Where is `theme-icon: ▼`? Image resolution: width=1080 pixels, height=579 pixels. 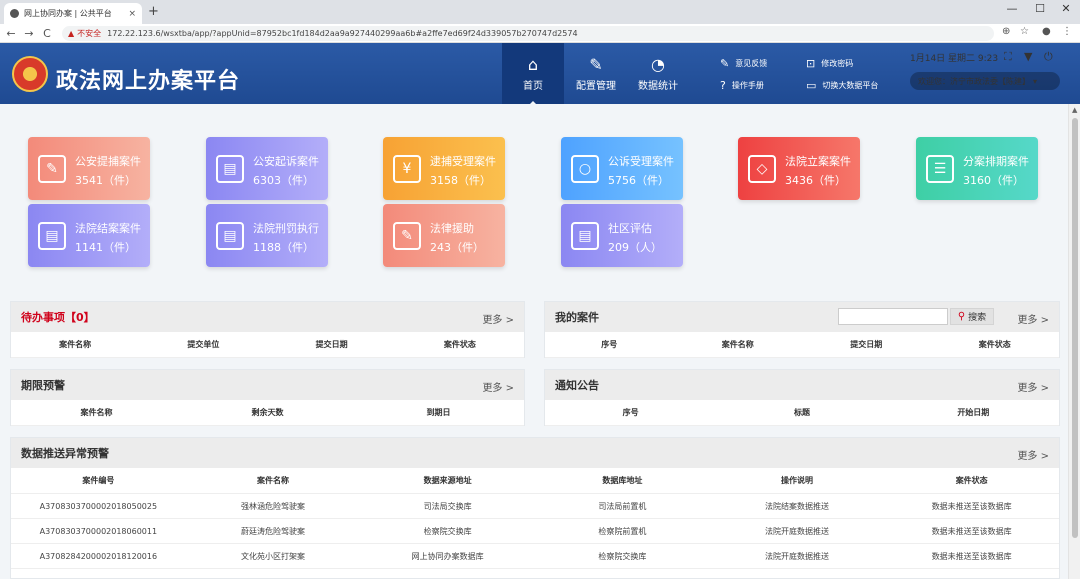
theme-icon: ▼ is located at coordinates (1028, 56).